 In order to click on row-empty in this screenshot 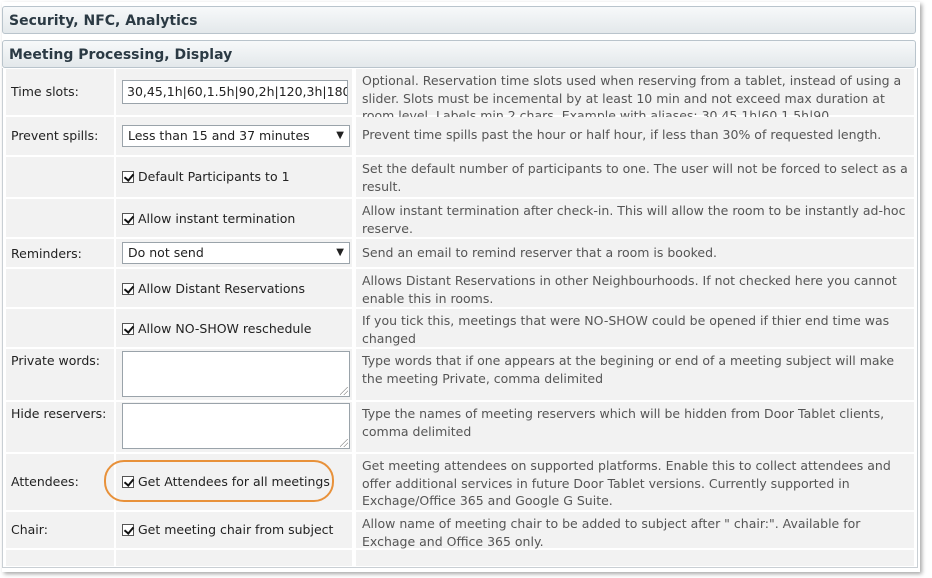, I will do `click(460, 558)`.